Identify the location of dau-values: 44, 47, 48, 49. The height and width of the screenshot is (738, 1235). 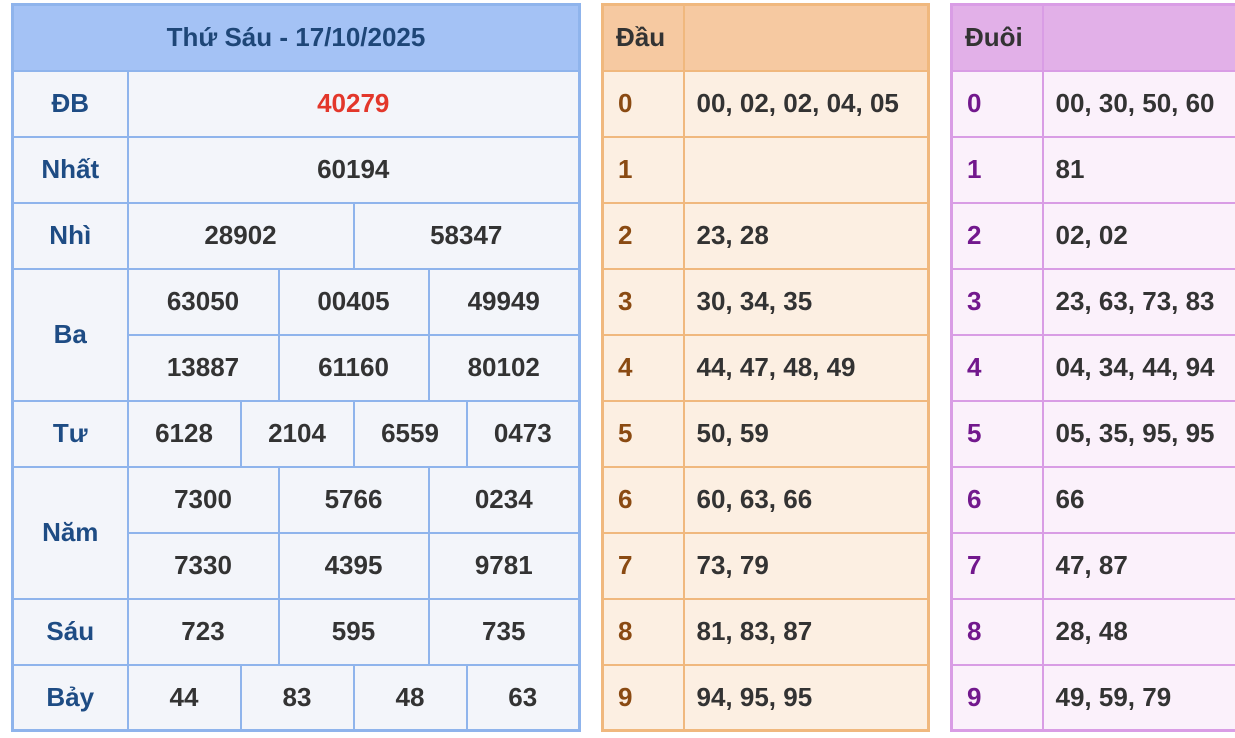
(806, 367).